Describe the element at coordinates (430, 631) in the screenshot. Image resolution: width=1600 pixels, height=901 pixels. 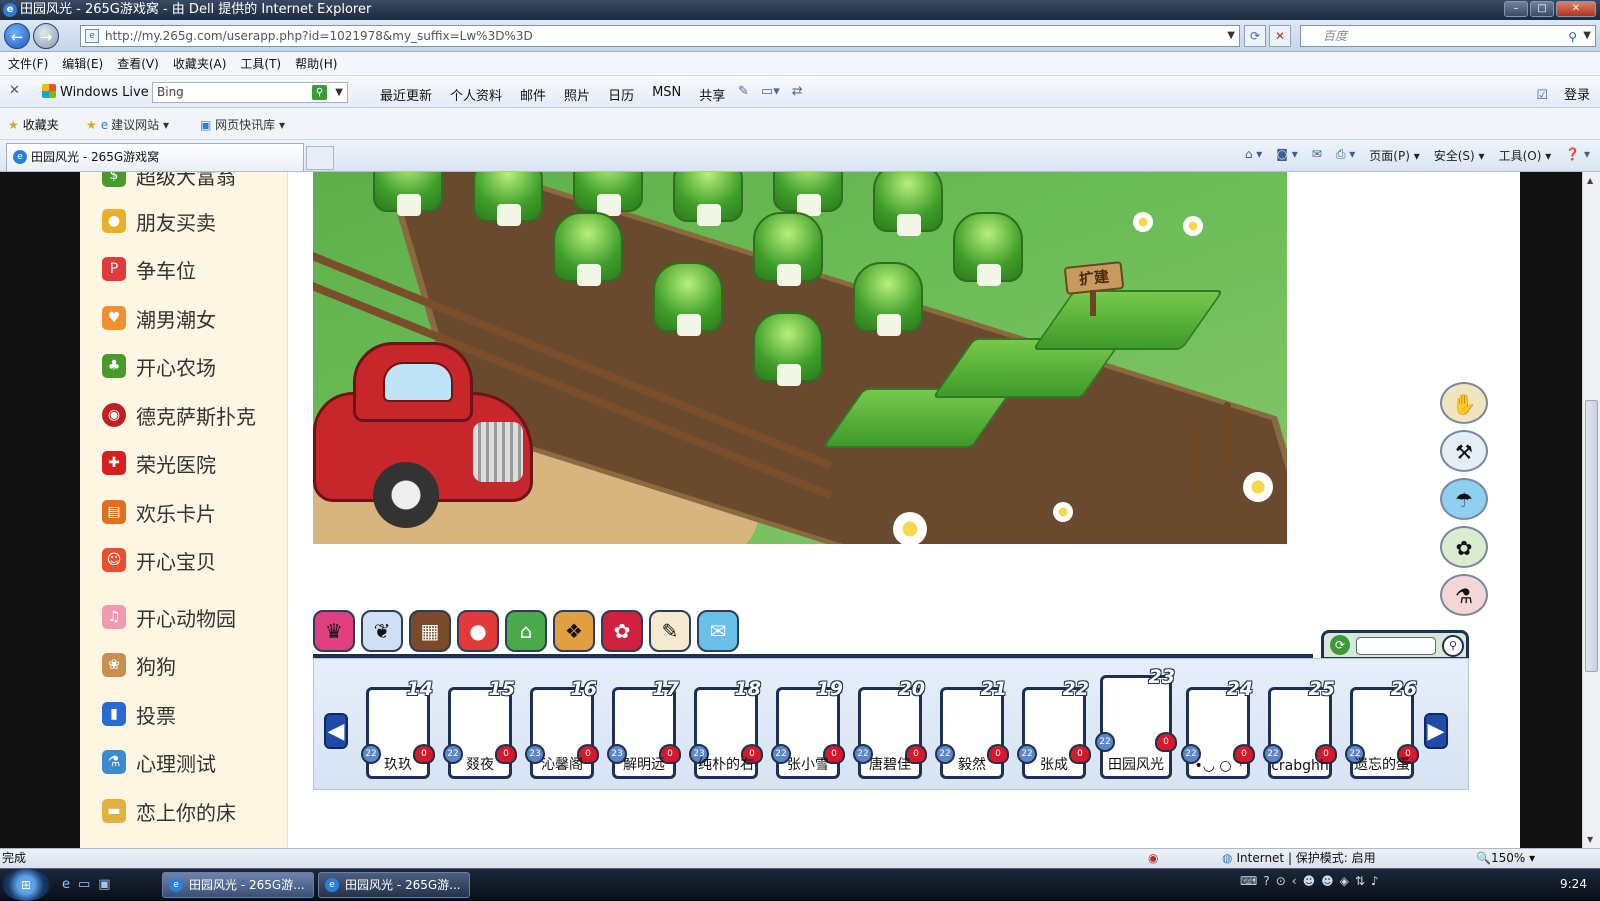
I see `chocolate-icon: ▦` at that location.